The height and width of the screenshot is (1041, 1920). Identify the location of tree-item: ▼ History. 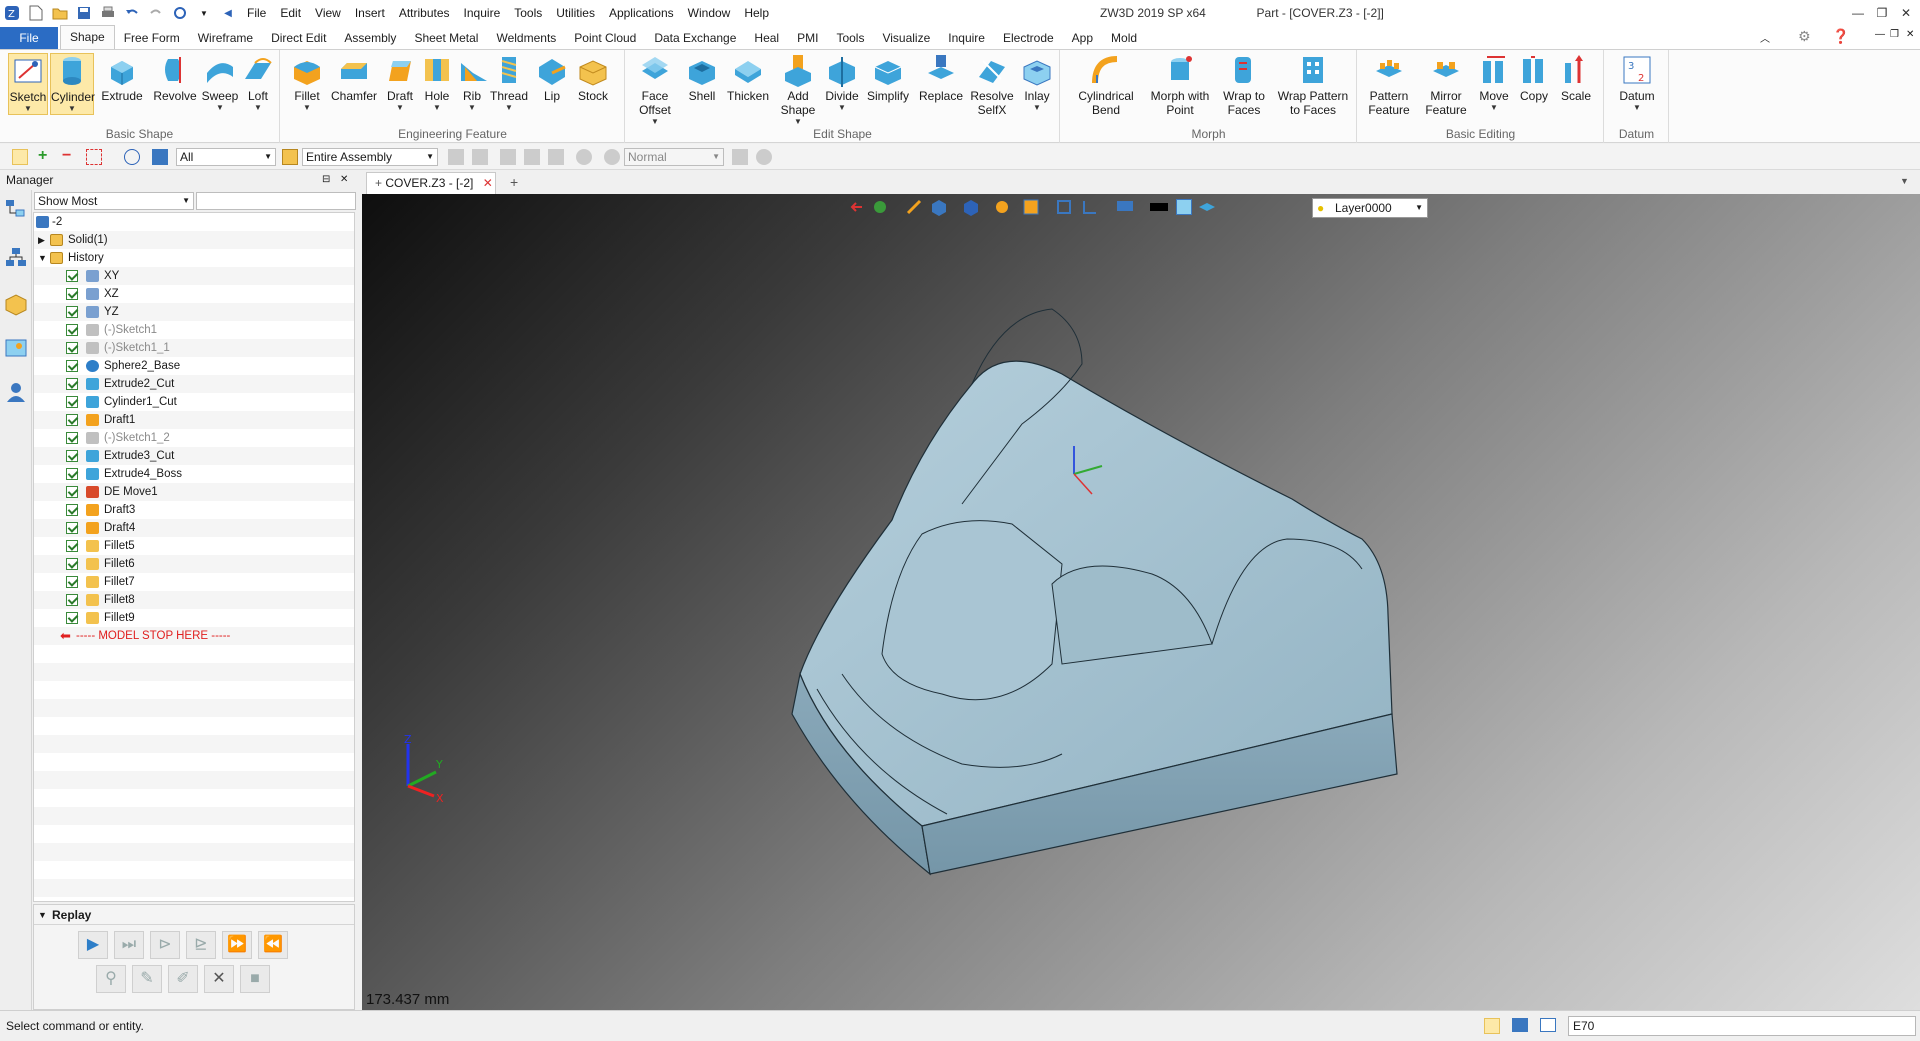
(194, 258).